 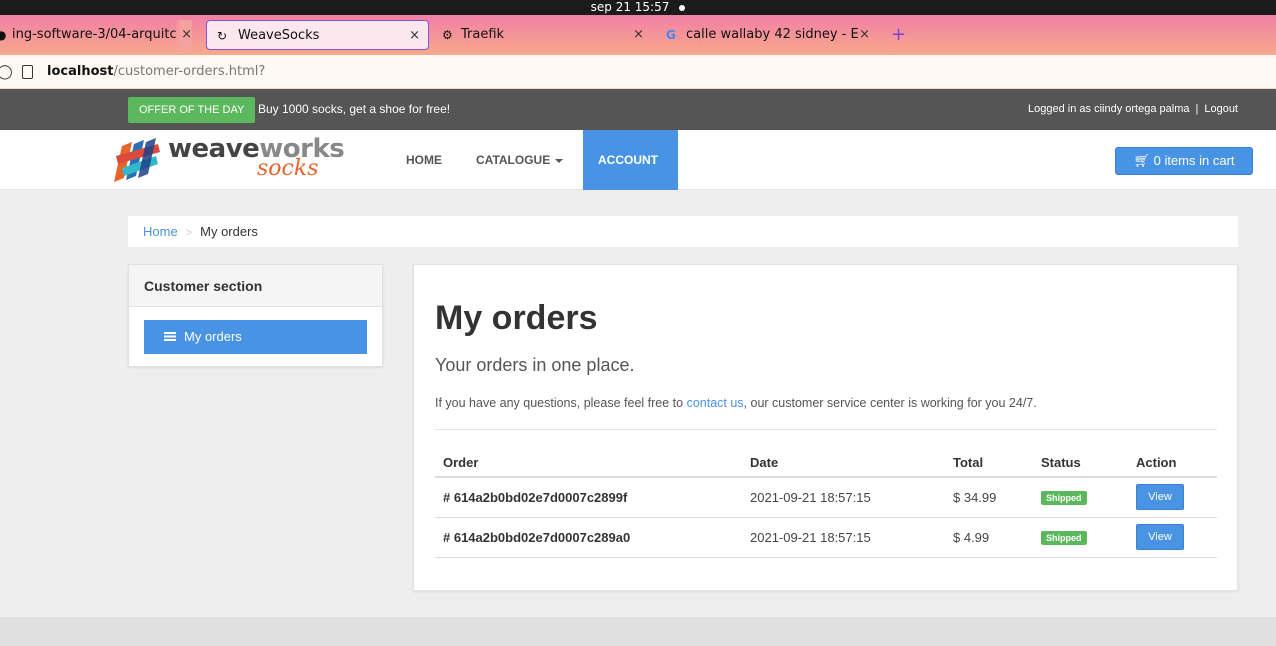 I want to click on url-text: localhost/customer-orders.html?, so click(x=156, y=72).